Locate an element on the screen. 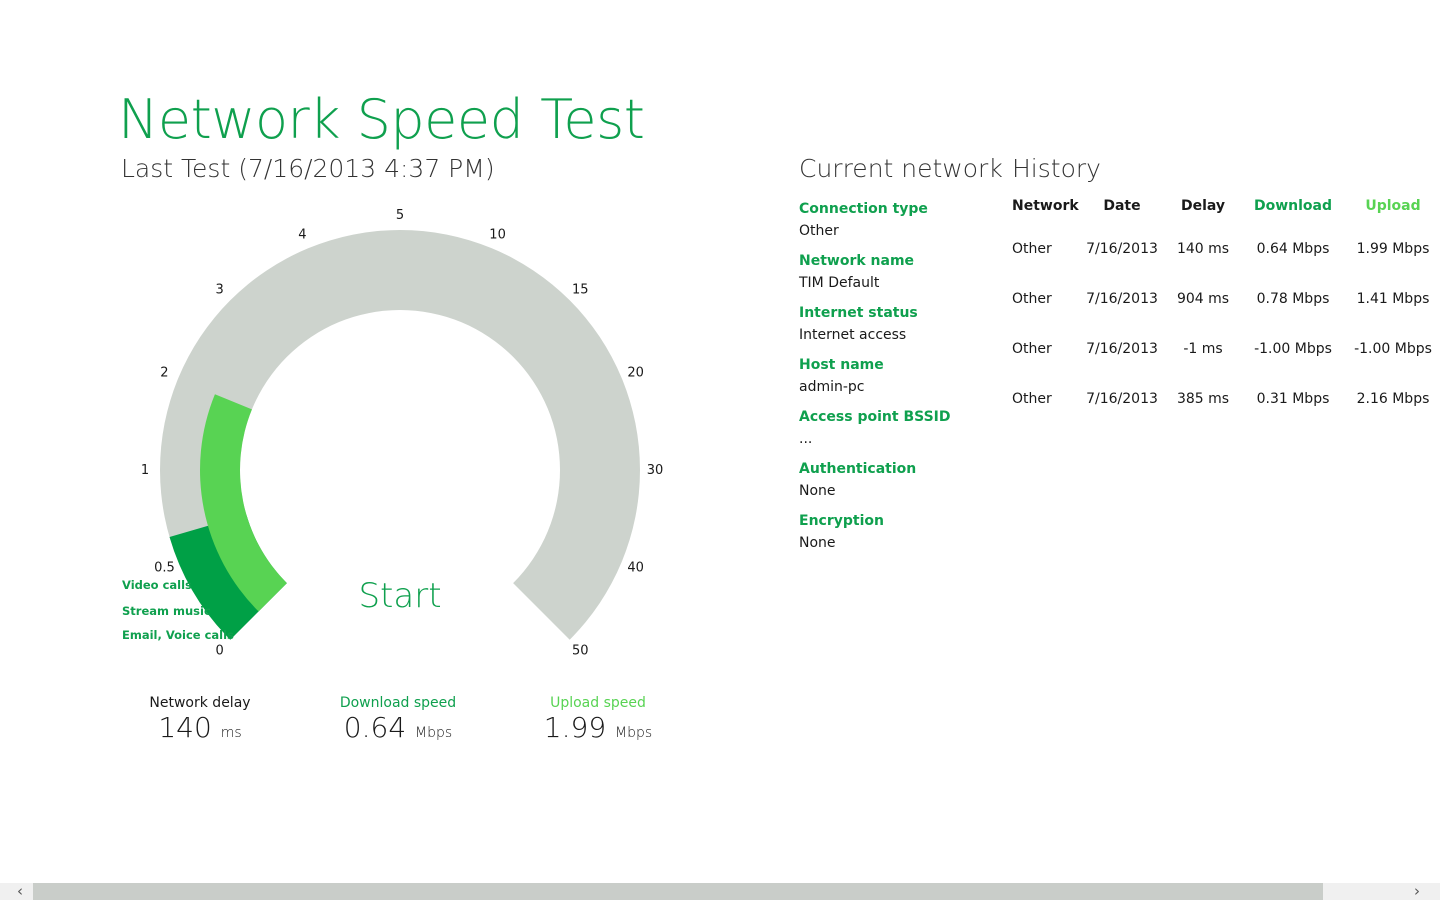 The image size is (1440, 900). horizontal-scrollbar: ‹ › is located at coordinates (720, 891).